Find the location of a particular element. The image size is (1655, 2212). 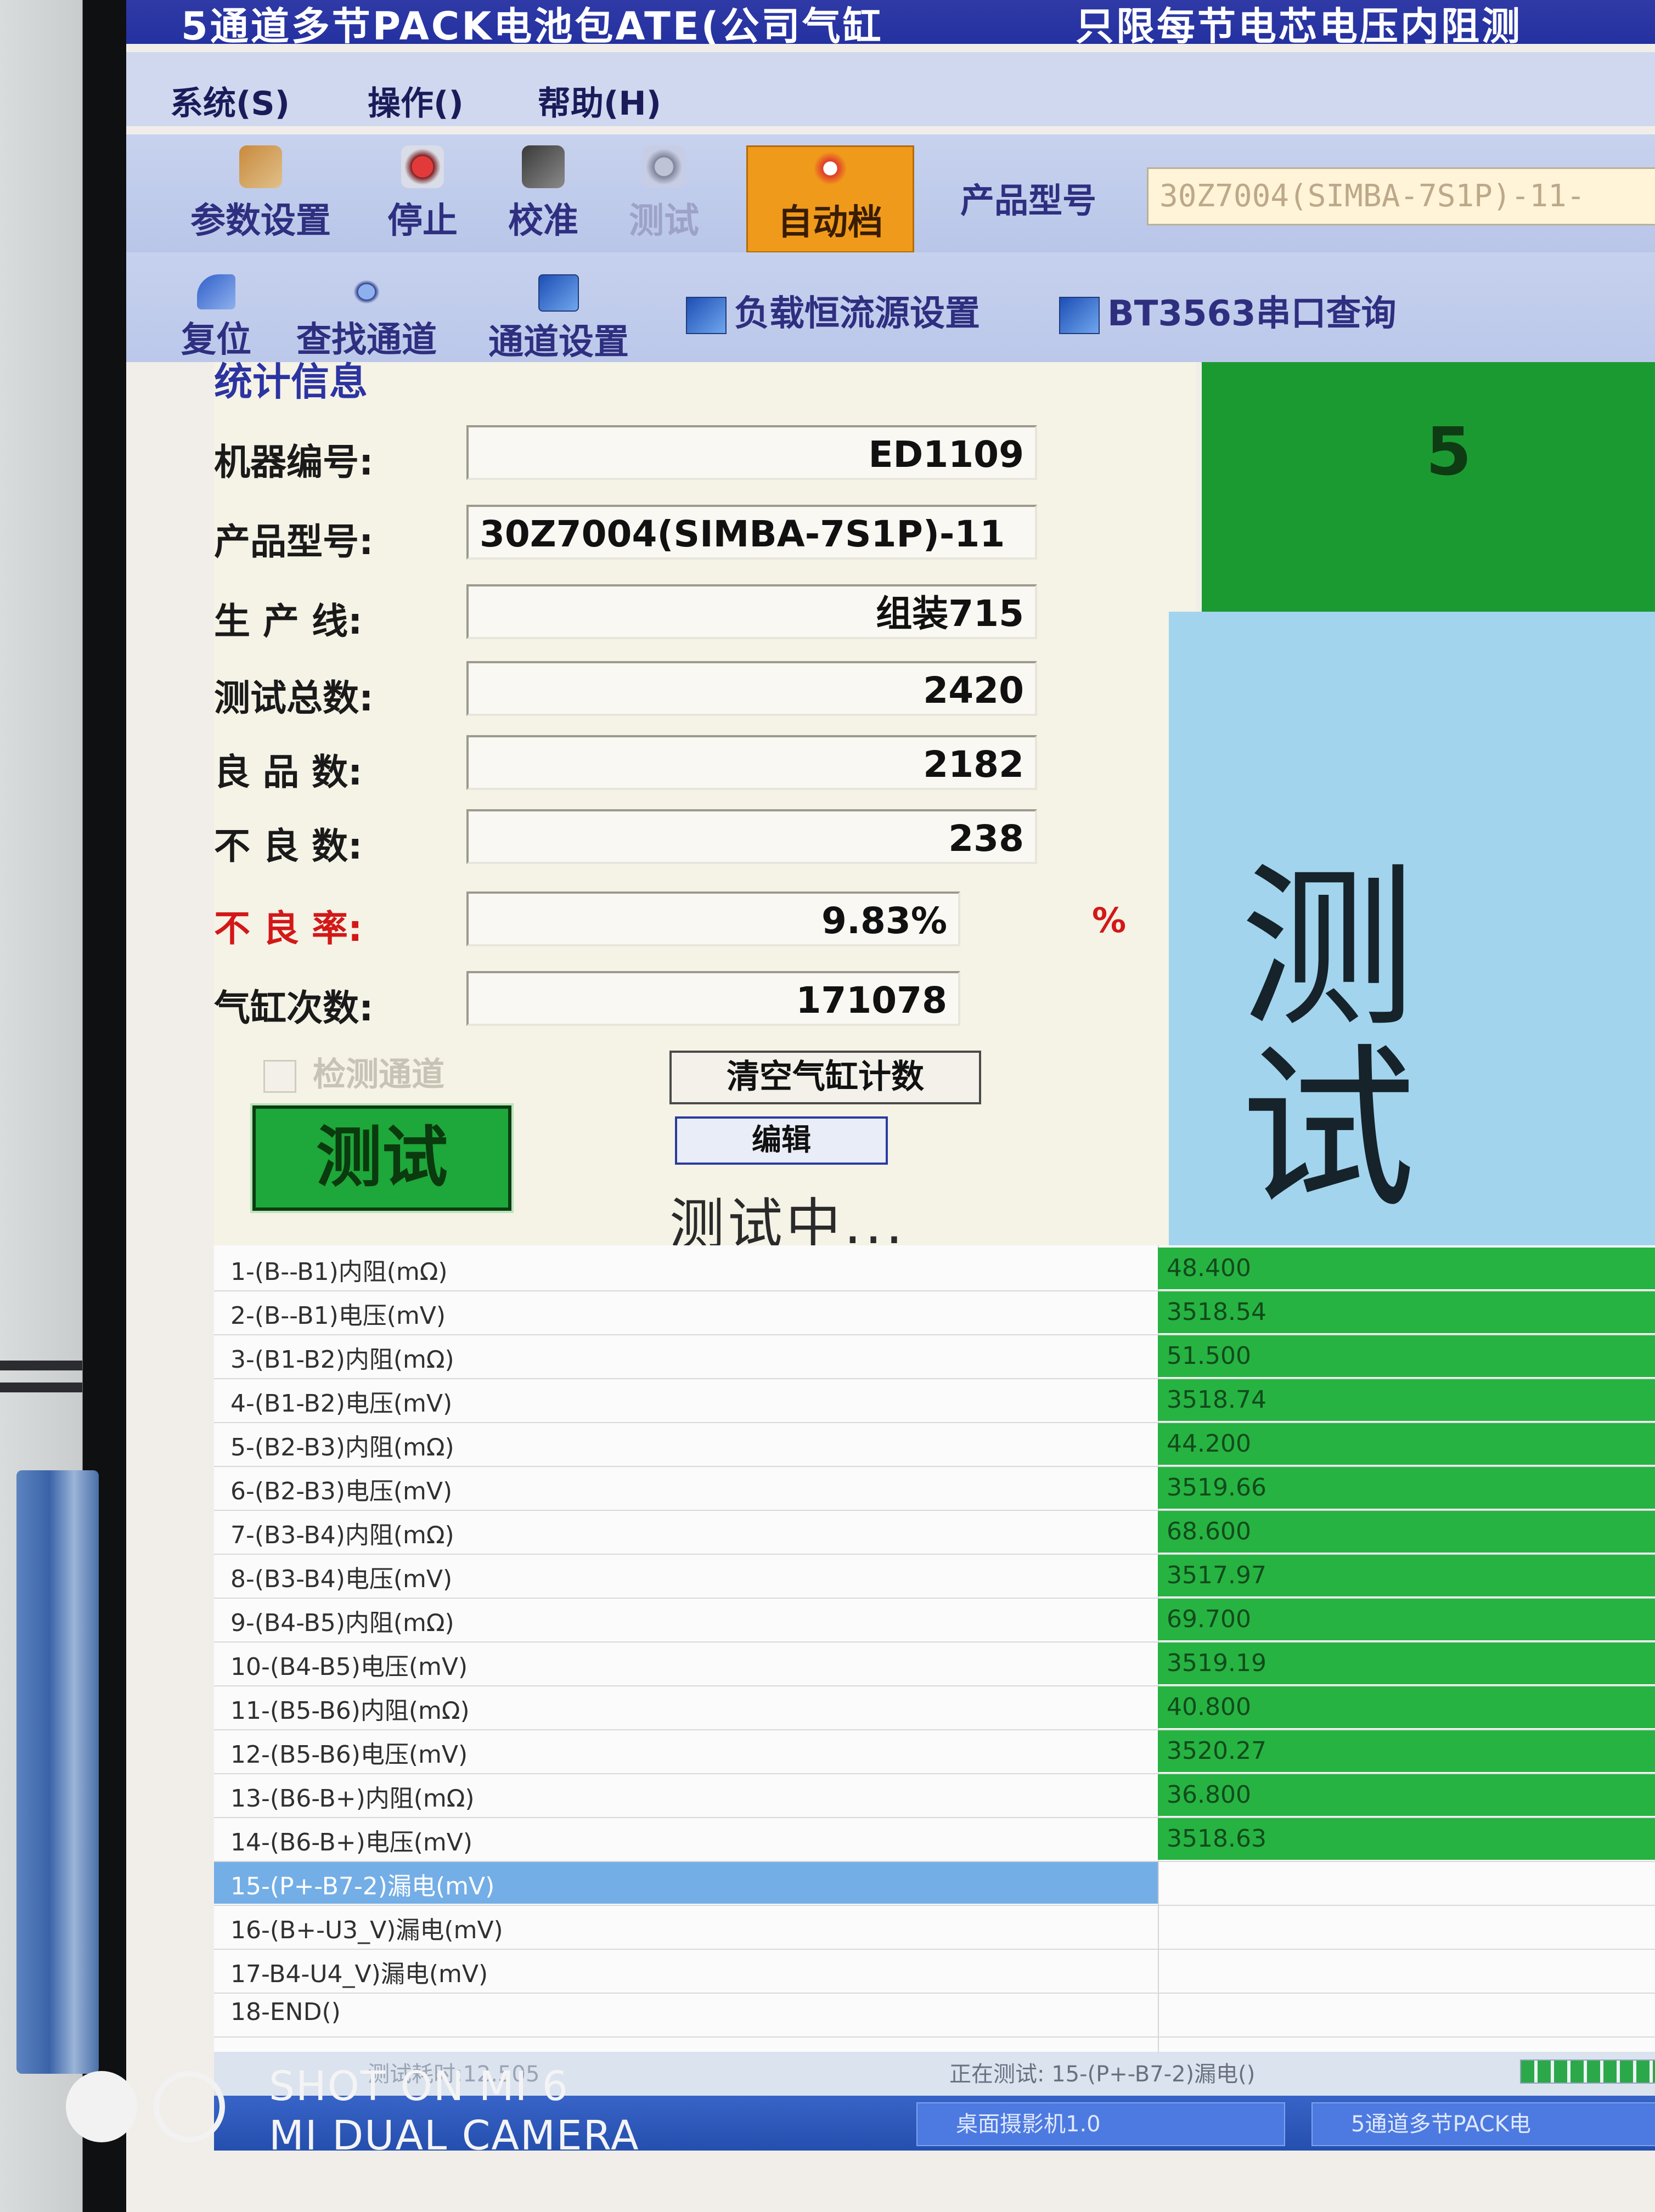

current-value-cell: 3518.54 is located at coordinates (1406, 1312).